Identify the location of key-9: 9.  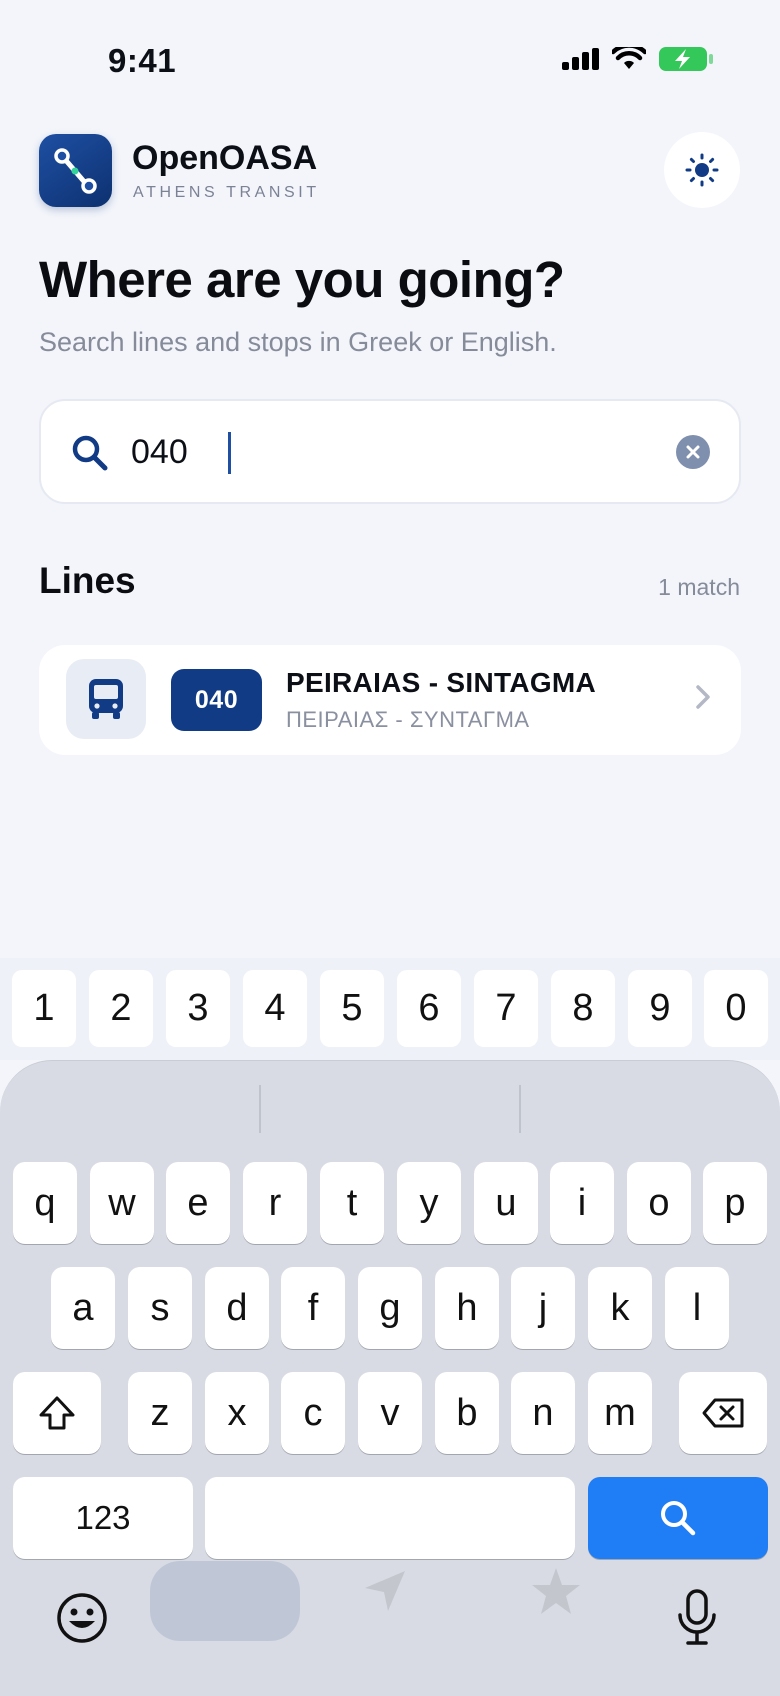
(660, 1008).